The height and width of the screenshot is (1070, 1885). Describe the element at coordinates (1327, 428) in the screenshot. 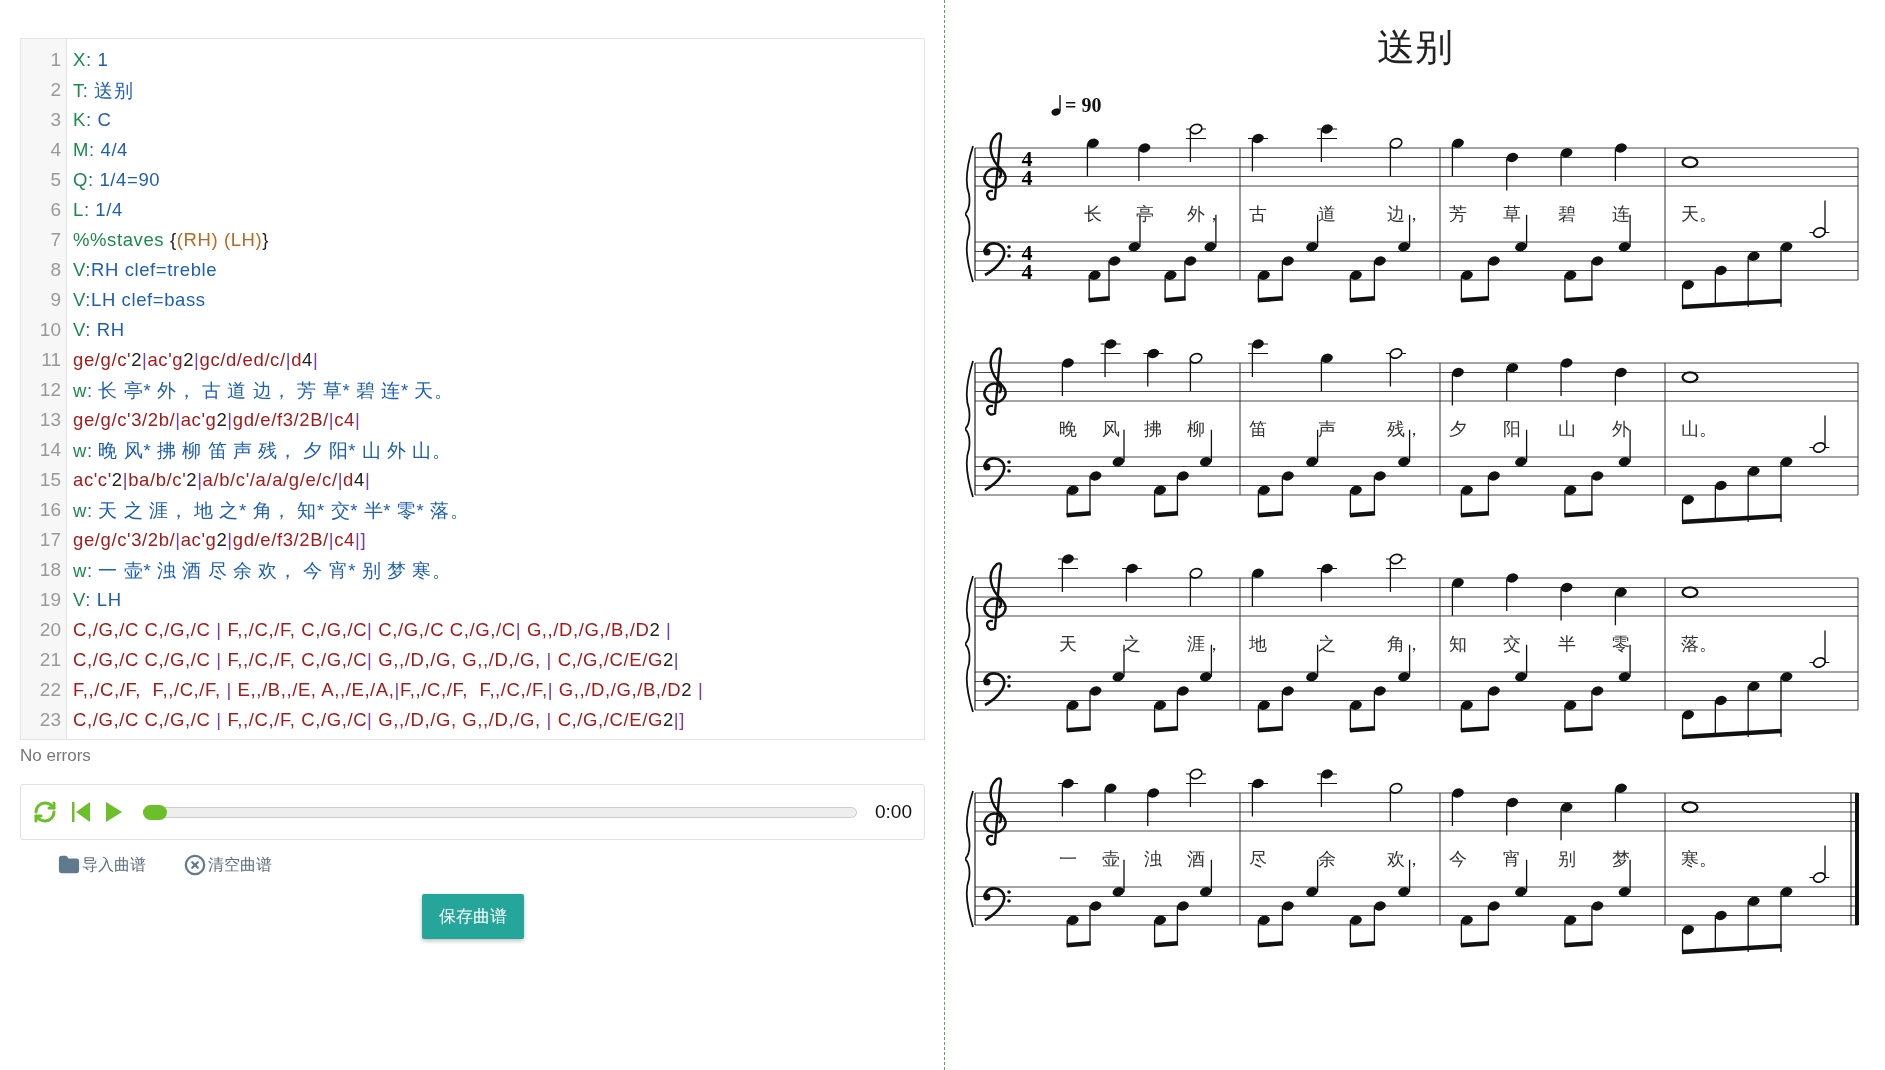

I see `lyric-syllable: 声` at that location.